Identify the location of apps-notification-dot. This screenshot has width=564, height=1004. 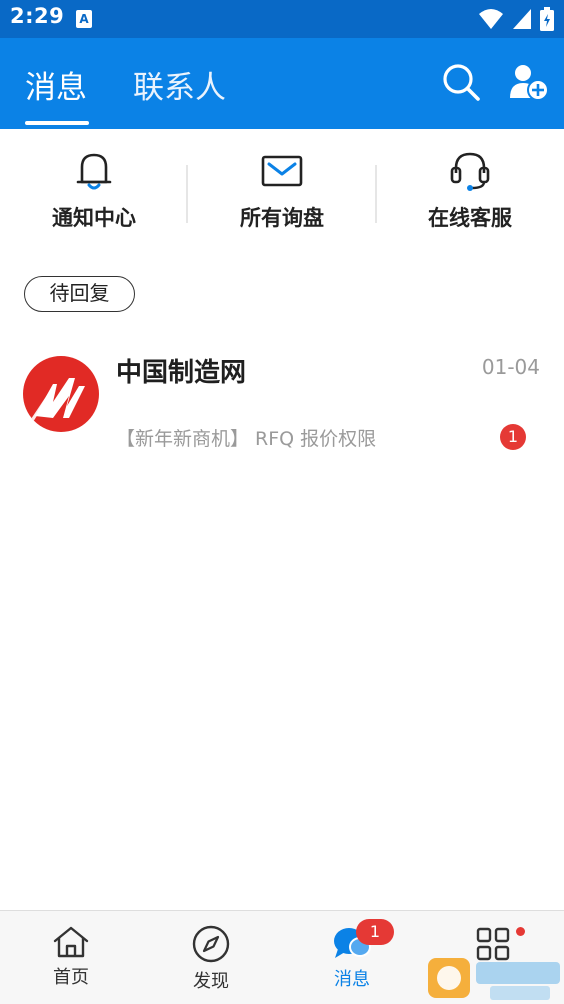
(520, 931).